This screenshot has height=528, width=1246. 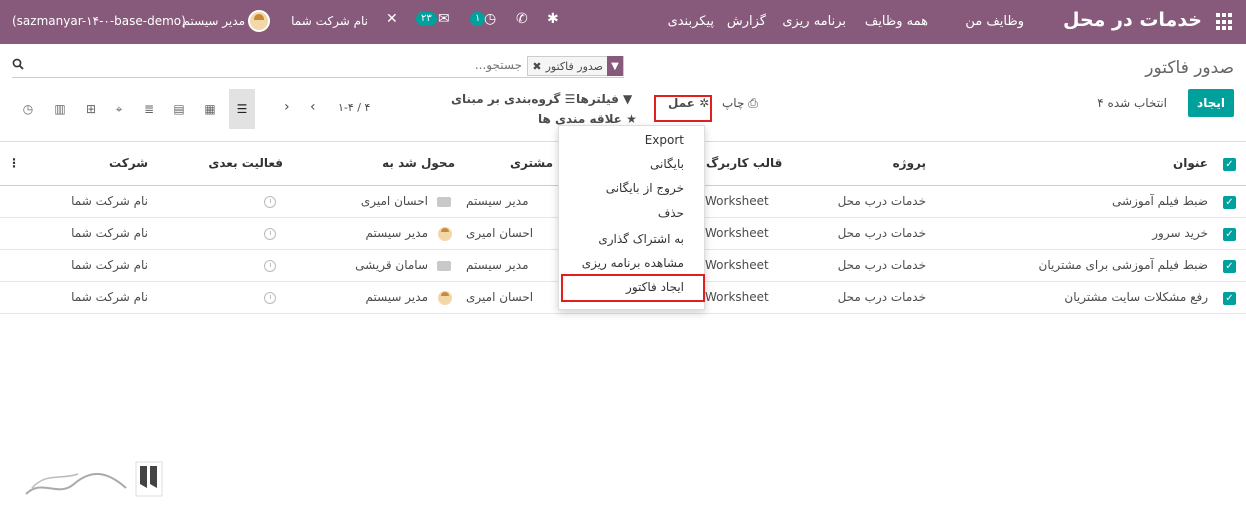 I want to click on filters-button: فیلترها ▼, so click(x=604, y=99).